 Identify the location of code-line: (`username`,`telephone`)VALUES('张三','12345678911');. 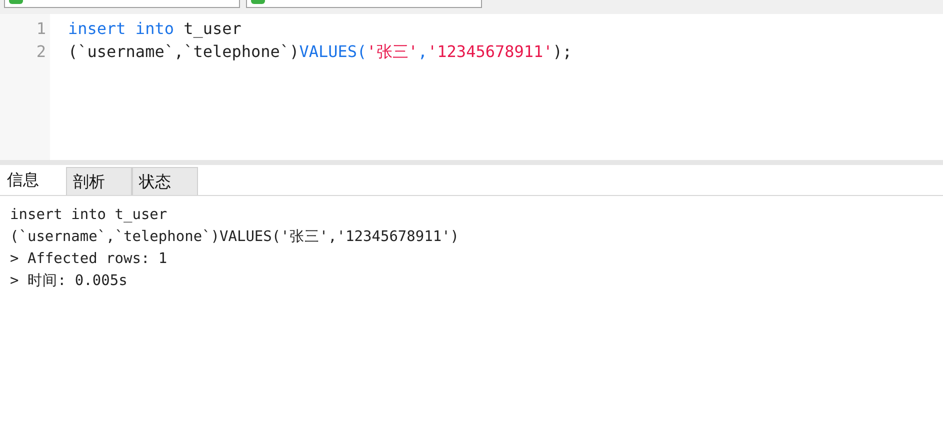
(320, 52).